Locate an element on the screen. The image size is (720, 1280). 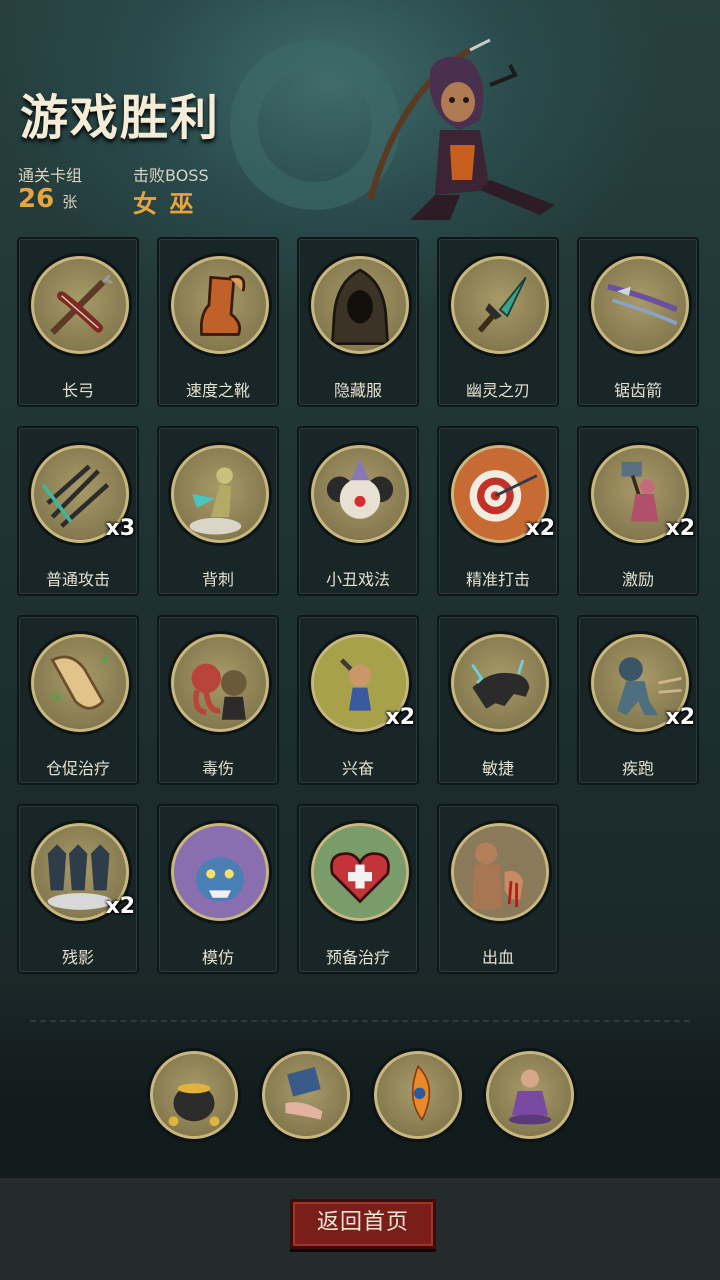
card-excited: x2 兴奋 is located at coordinates (358, 700).